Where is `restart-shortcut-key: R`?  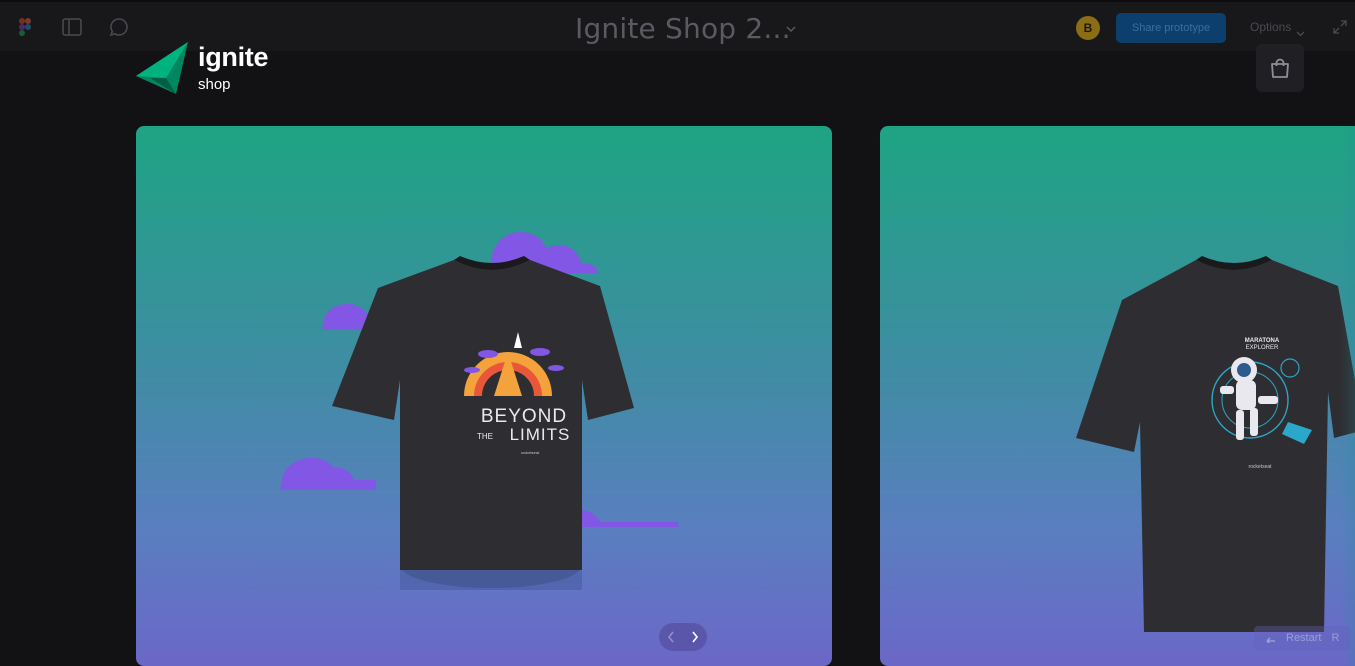
restart-shortcut-key: R is located at coordinates (1335, 638).